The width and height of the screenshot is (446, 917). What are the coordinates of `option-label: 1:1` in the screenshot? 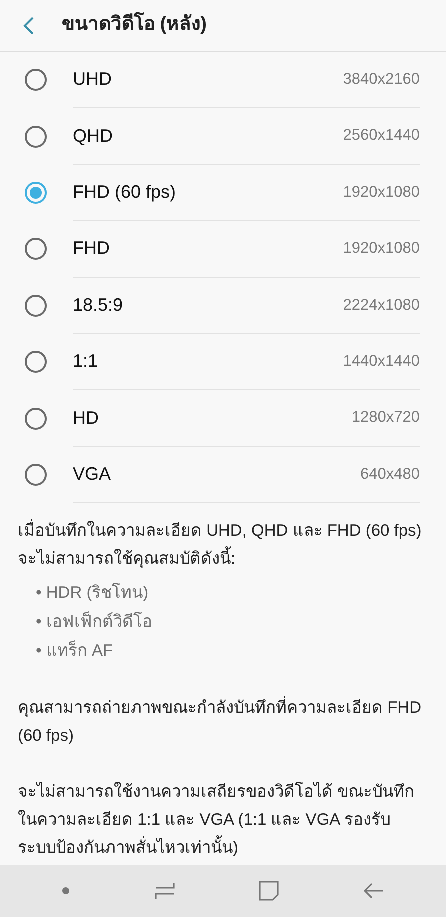 It's located at (85, 362).